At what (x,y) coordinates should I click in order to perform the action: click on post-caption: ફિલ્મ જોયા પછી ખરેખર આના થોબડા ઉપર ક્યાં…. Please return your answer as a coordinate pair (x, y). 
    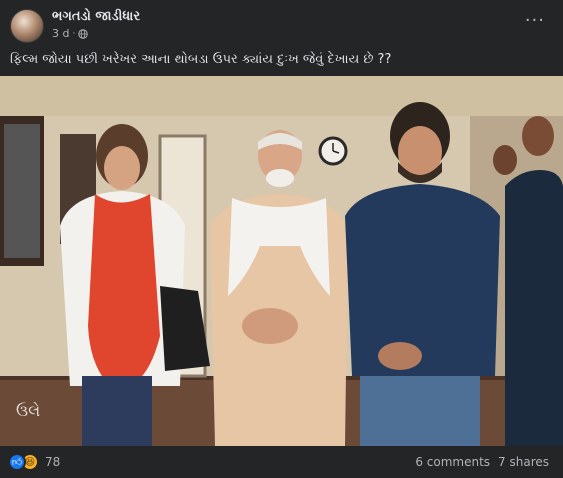
    Looking at the image, I should click on (201, 59).